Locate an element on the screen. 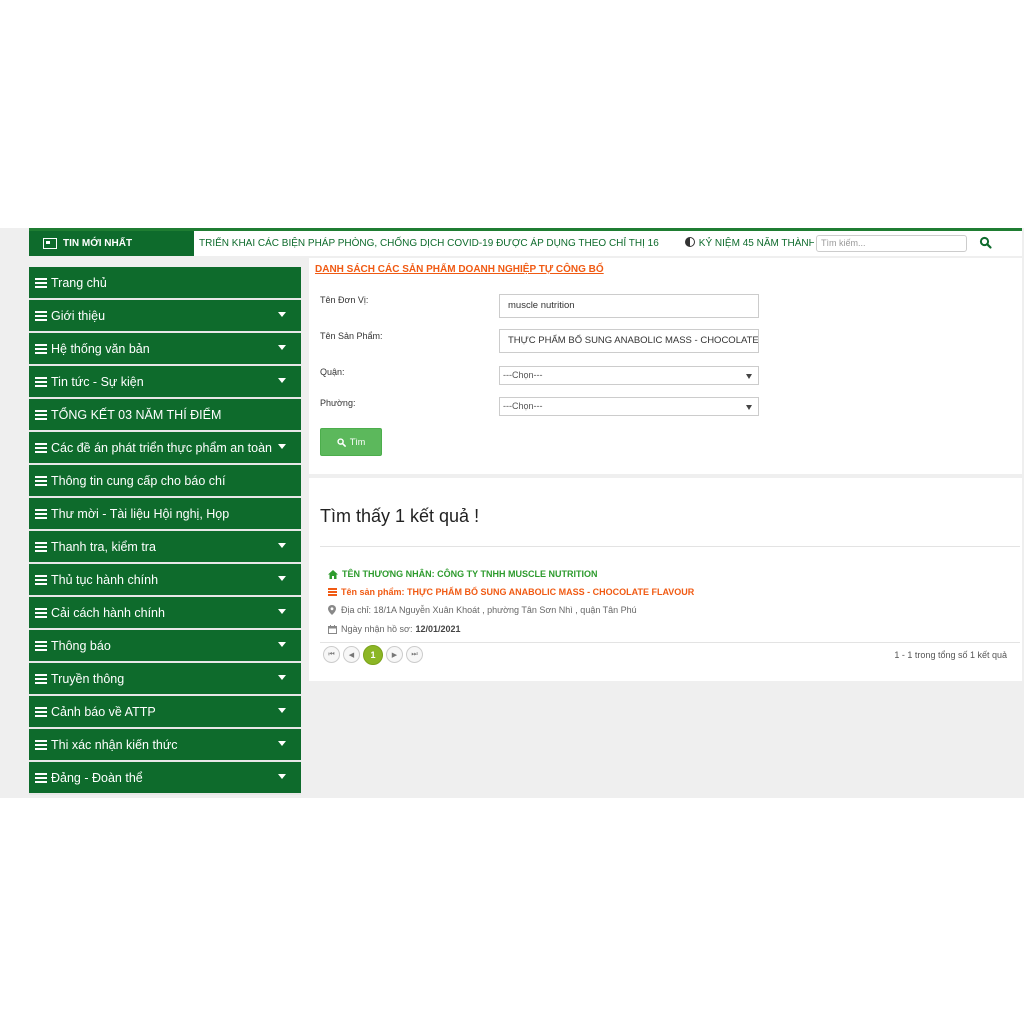 This screenshot has height=1024, width=1024. sidebar-item-cai-cach: Cải cách hành chính is located at coordinates (165, 613).